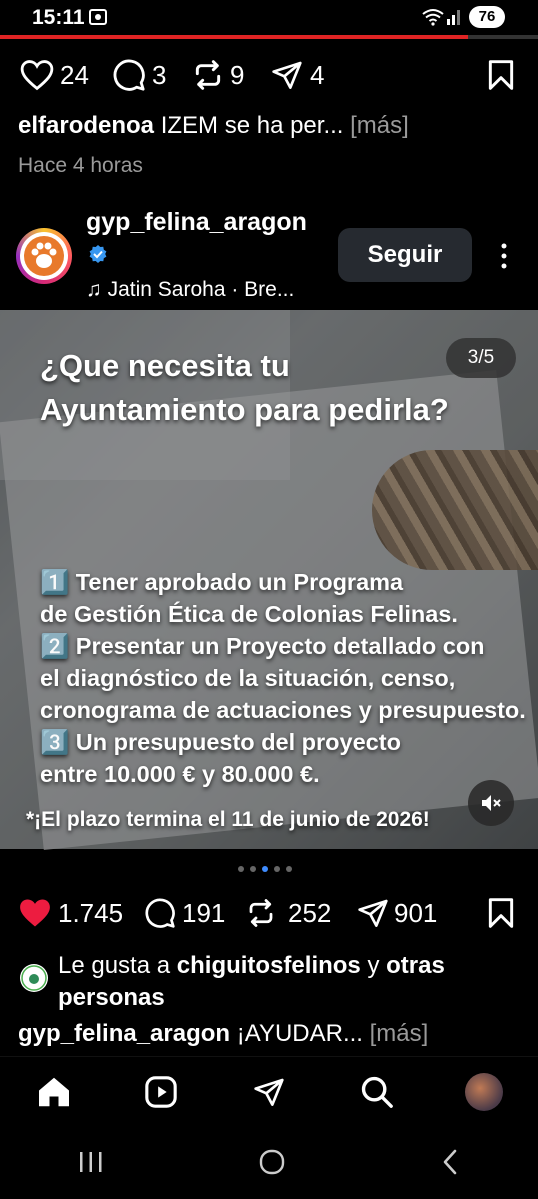 The height and width of the screenshot is (1199, 538). I want to click on nav-home, so click(54, 1092).